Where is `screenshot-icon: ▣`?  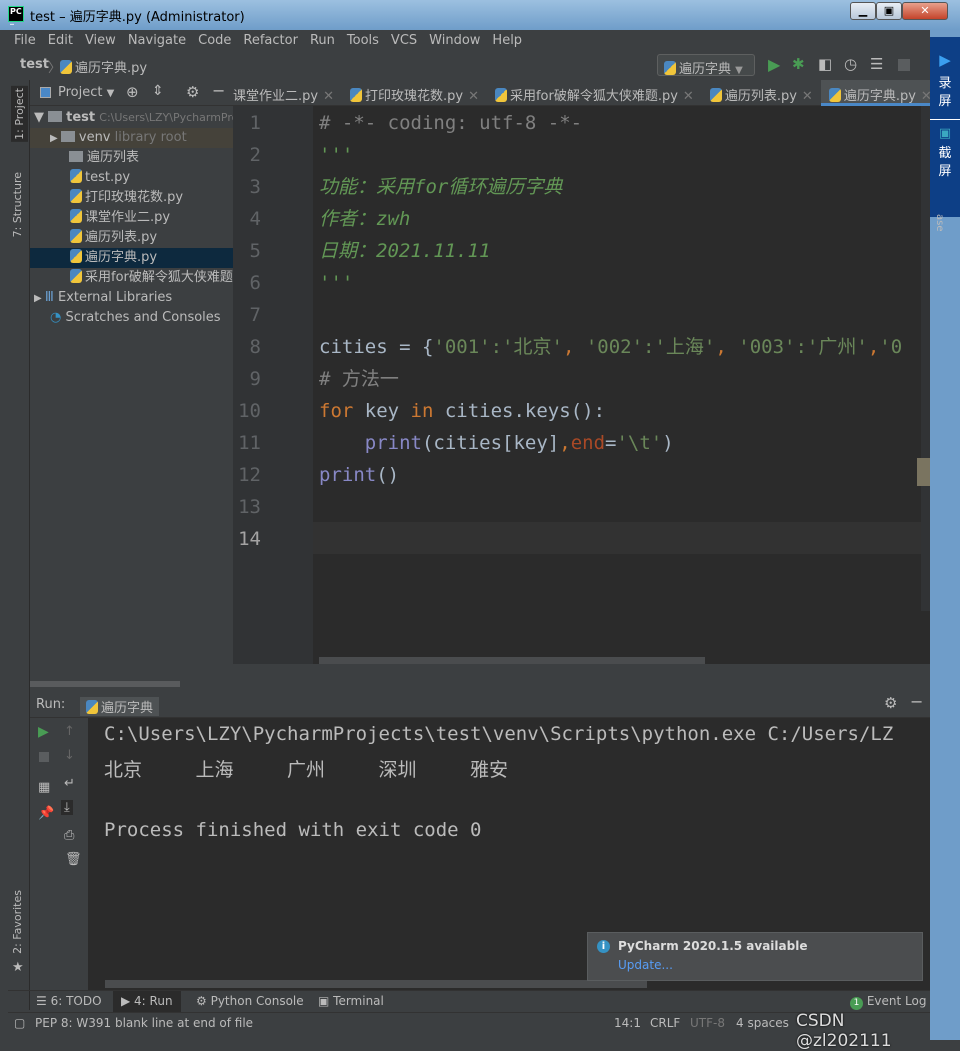 screenshot-icon: ▣ is located at coordinates (945, 130).